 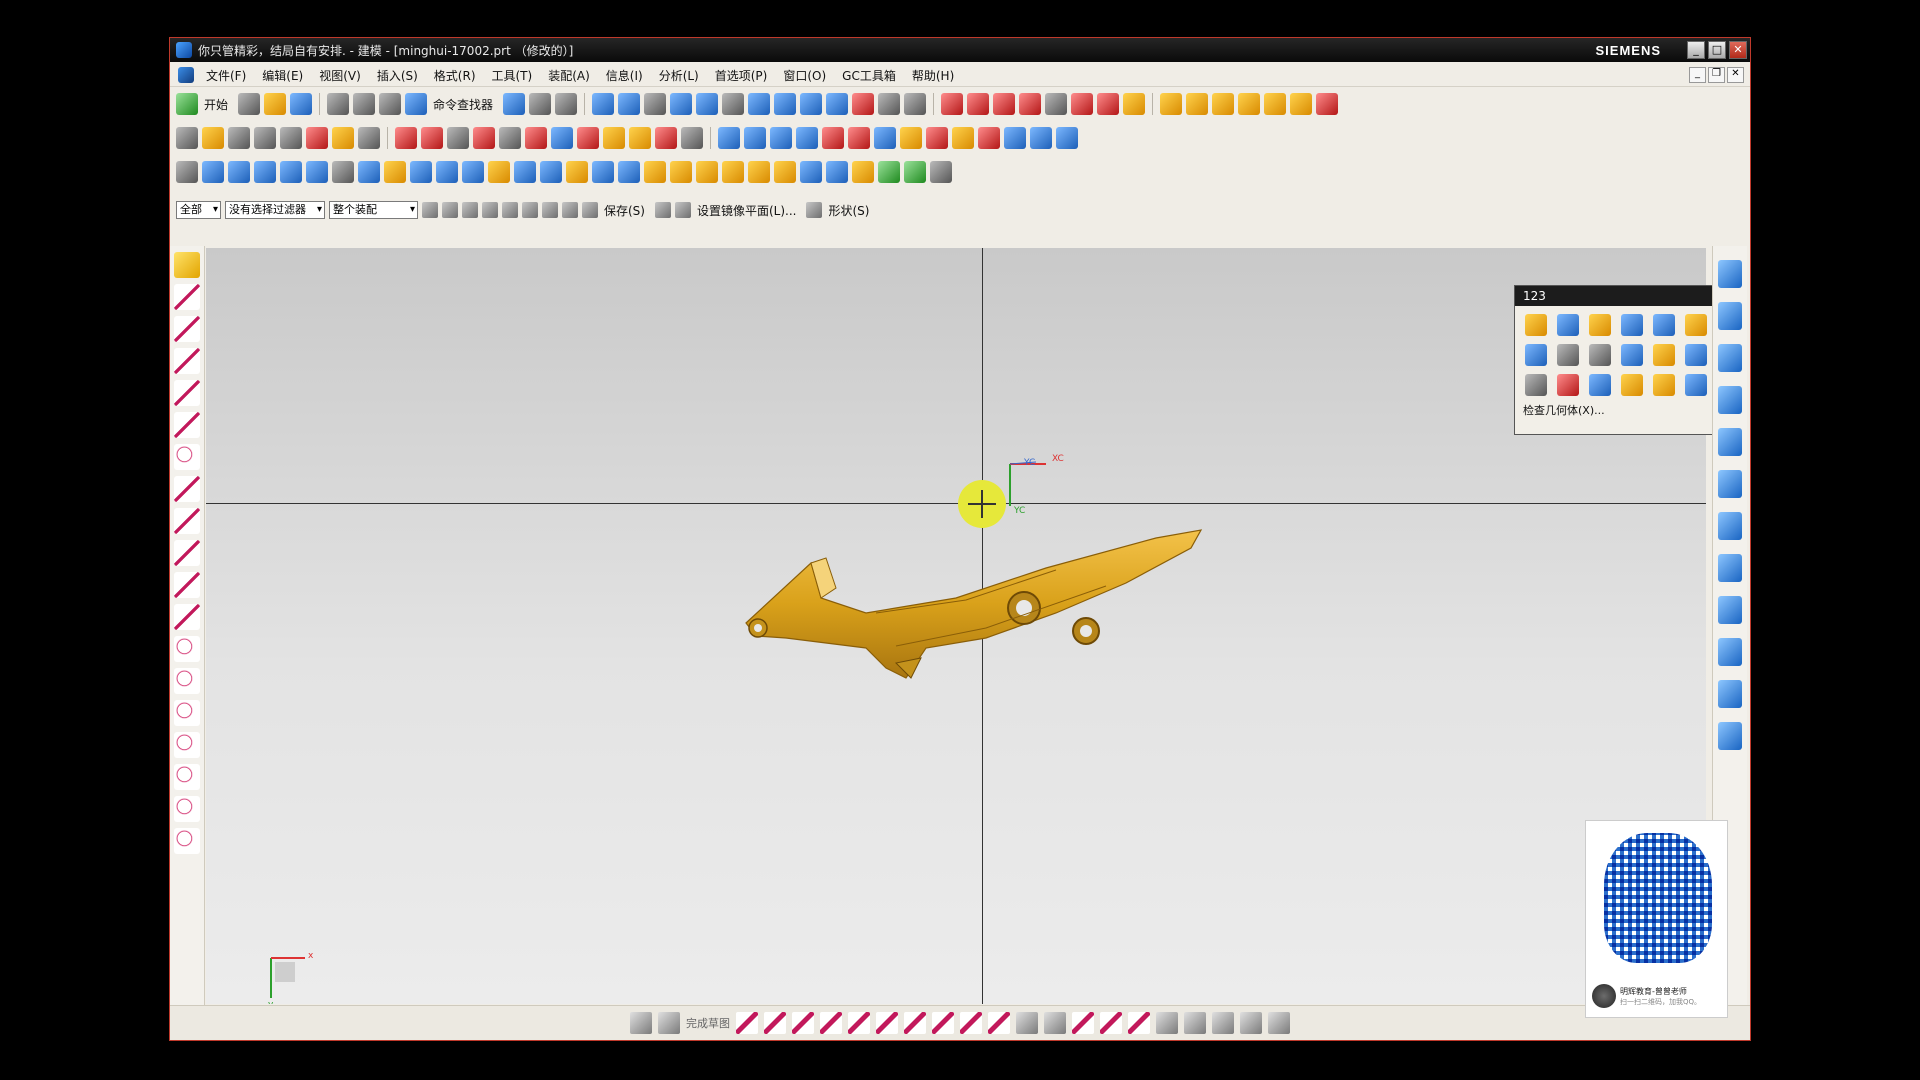 I want to click on fit-view-icon, so click(x=603, y=104).